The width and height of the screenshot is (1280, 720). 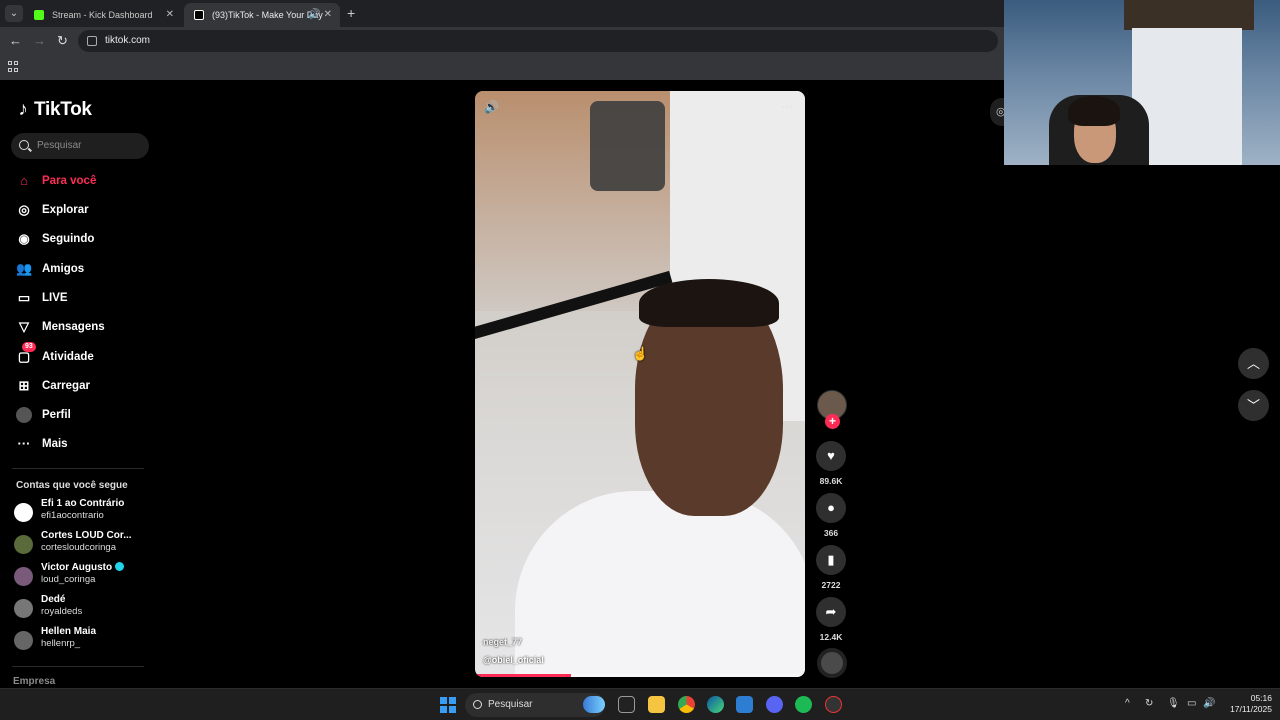 I want to click on video-progress-bar, so click(x=640, y=675).